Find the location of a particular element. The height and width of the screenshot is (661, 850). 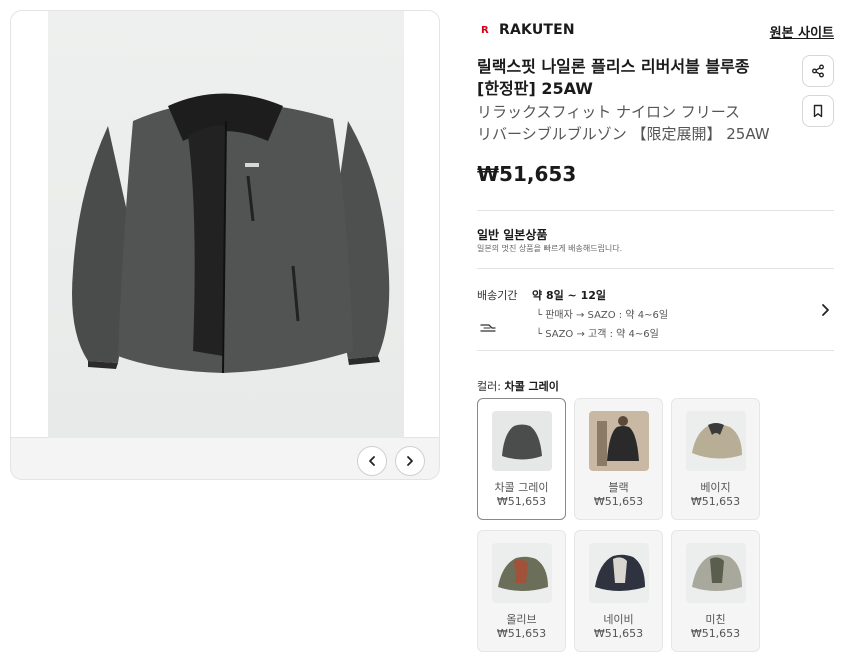

color-option-name: 올리브 is located at coordinates (521, 619).